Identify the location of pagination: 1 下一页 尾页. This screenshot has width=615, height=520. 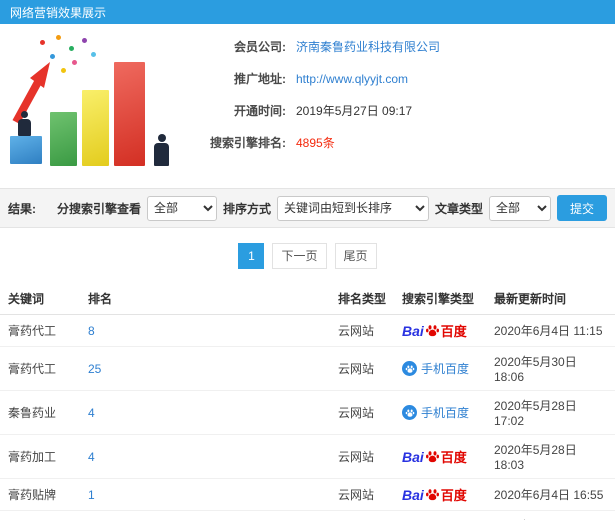
(307, 255).